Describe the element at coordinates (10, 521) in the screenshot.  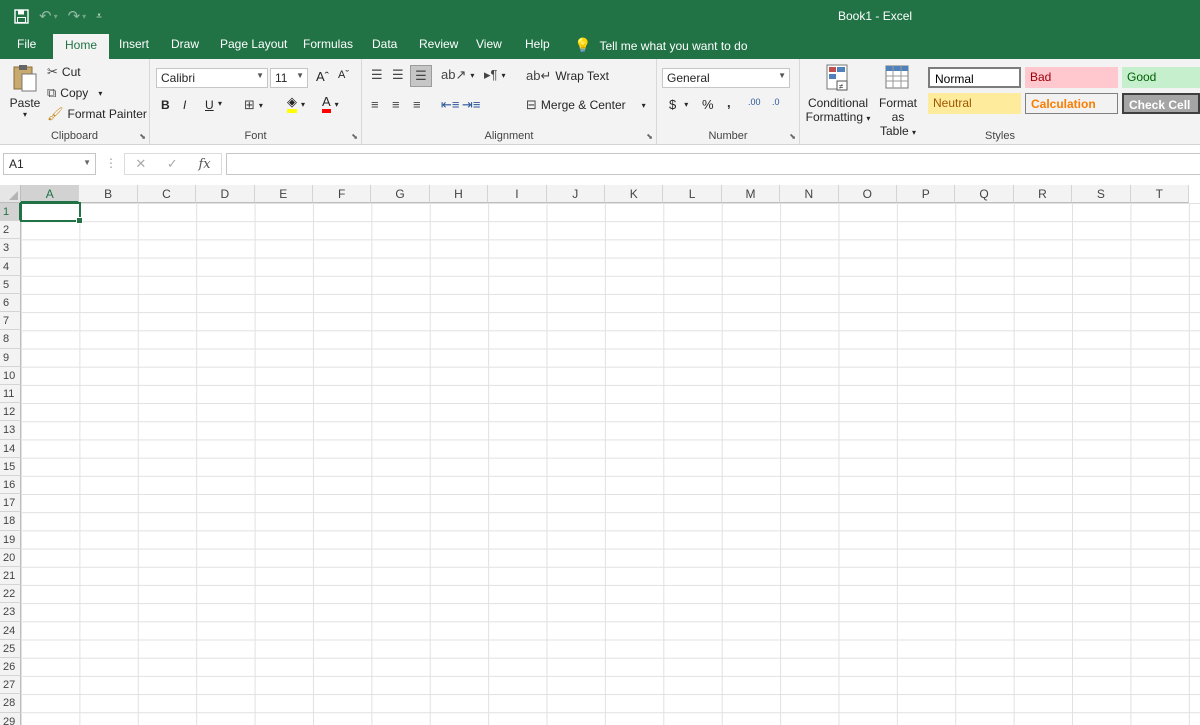
I see `row-header: 18` at that location.